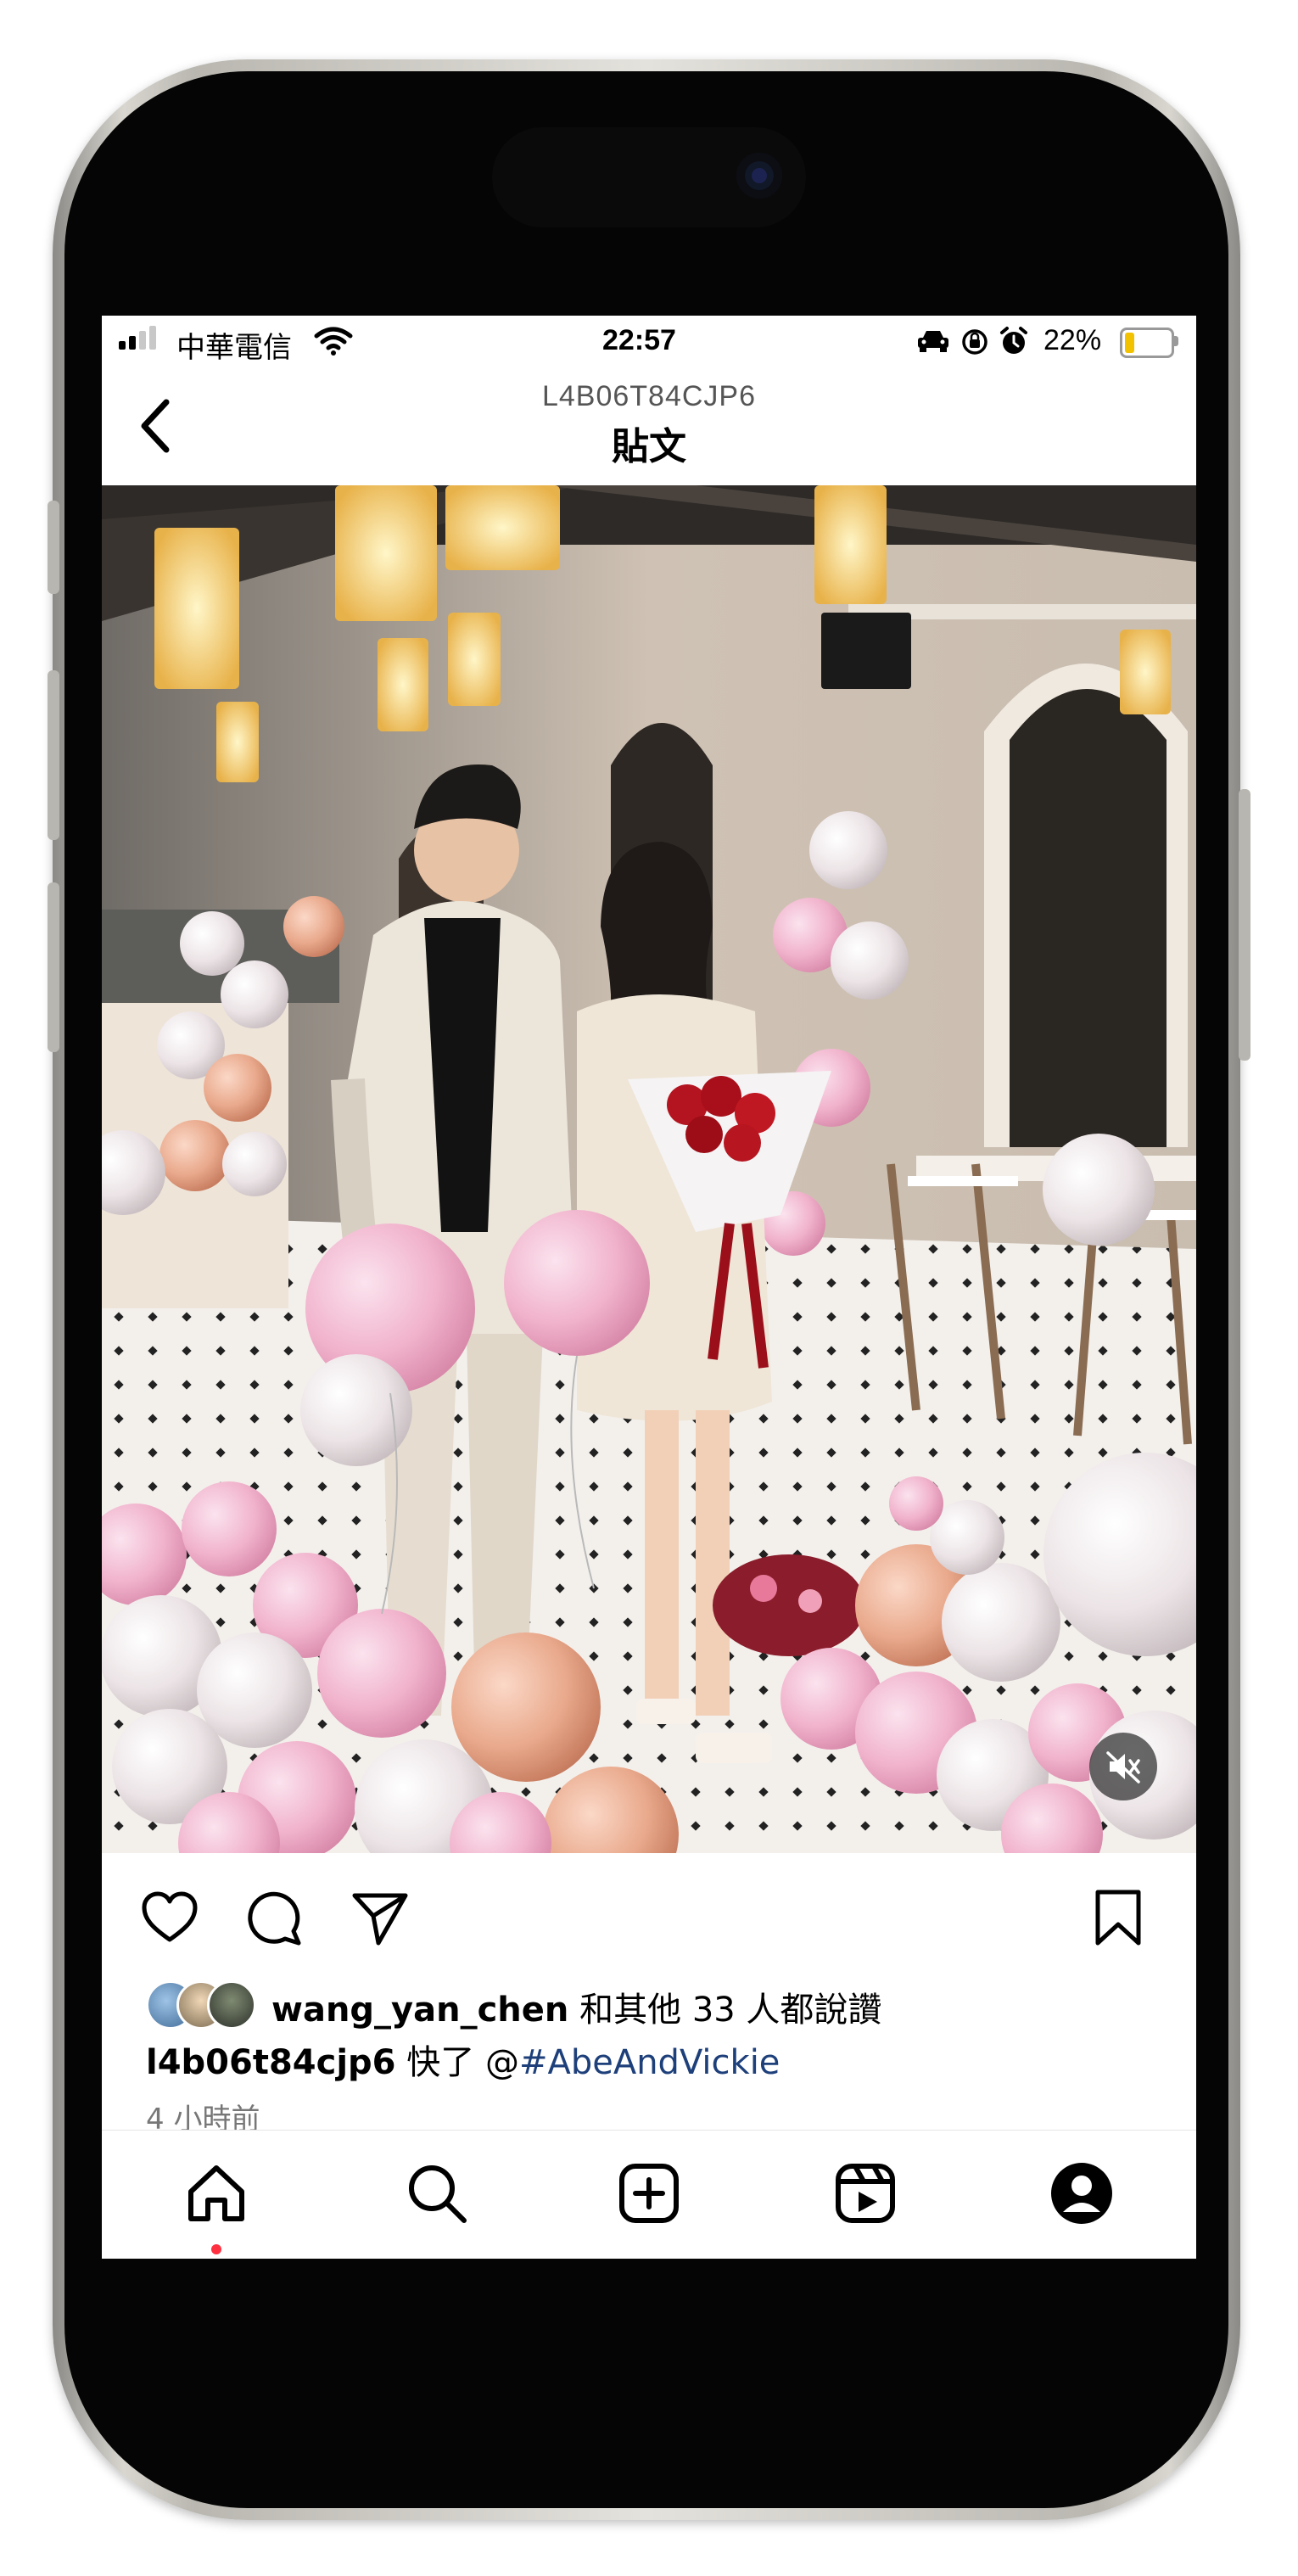 This screenshot has width=1298, height=2576. I want to click on bottom-navigation, so click(649, 2194).